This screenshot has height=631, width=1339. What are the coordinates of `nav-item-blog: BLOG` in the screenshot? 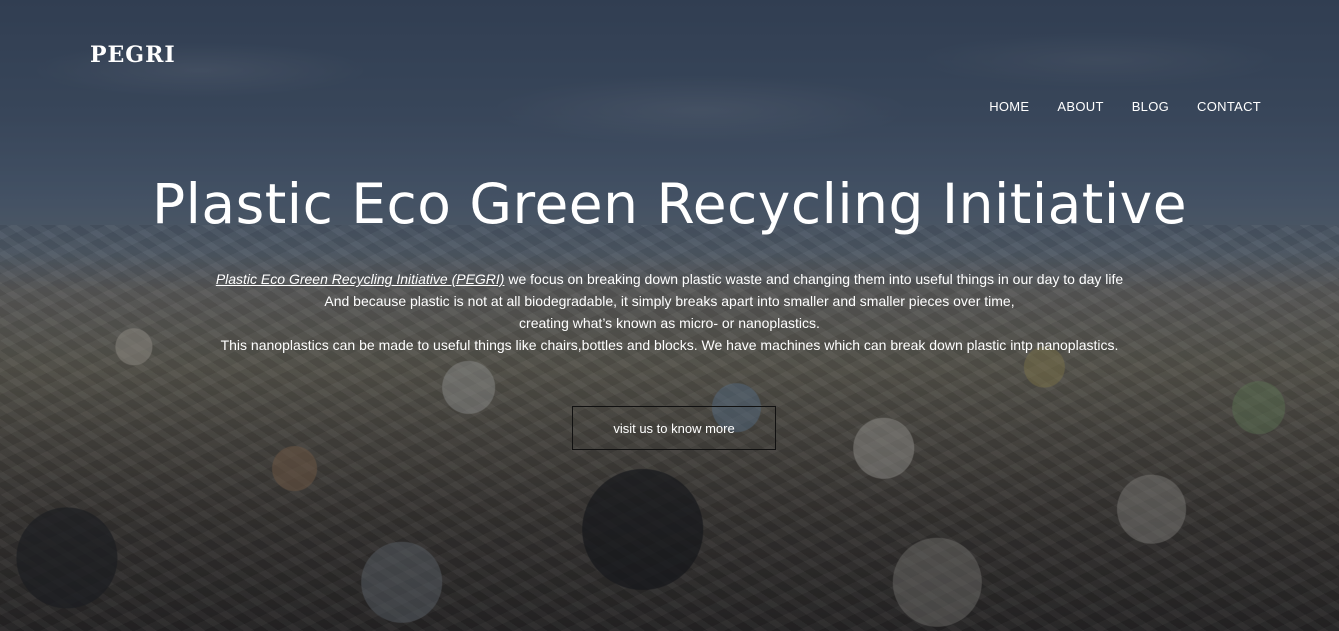 It's located at (1150, 106).